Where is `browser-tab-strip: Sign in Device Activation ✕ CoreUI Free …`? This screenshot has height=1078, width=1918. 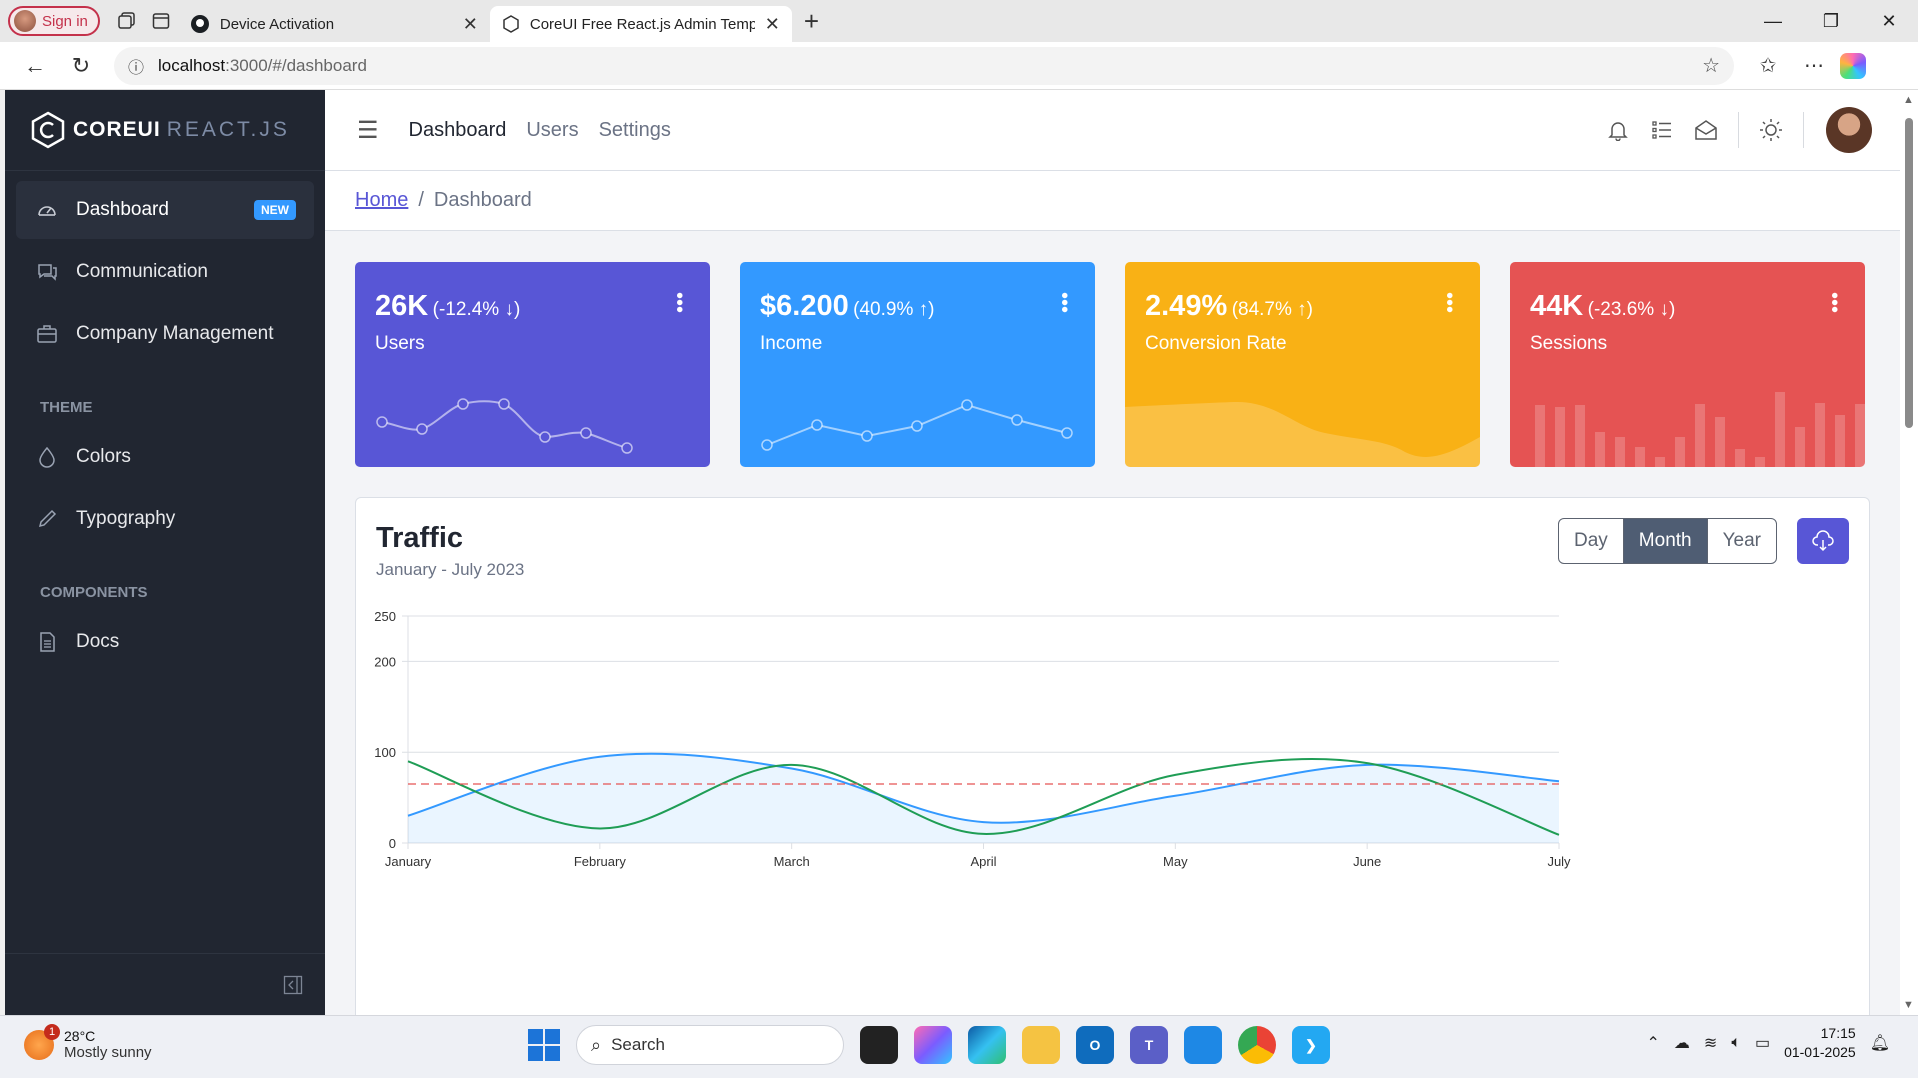 browser-tab-strip: Sign in Device Activation ✕ CoreUI Free … is located at coordinates (959, 21).